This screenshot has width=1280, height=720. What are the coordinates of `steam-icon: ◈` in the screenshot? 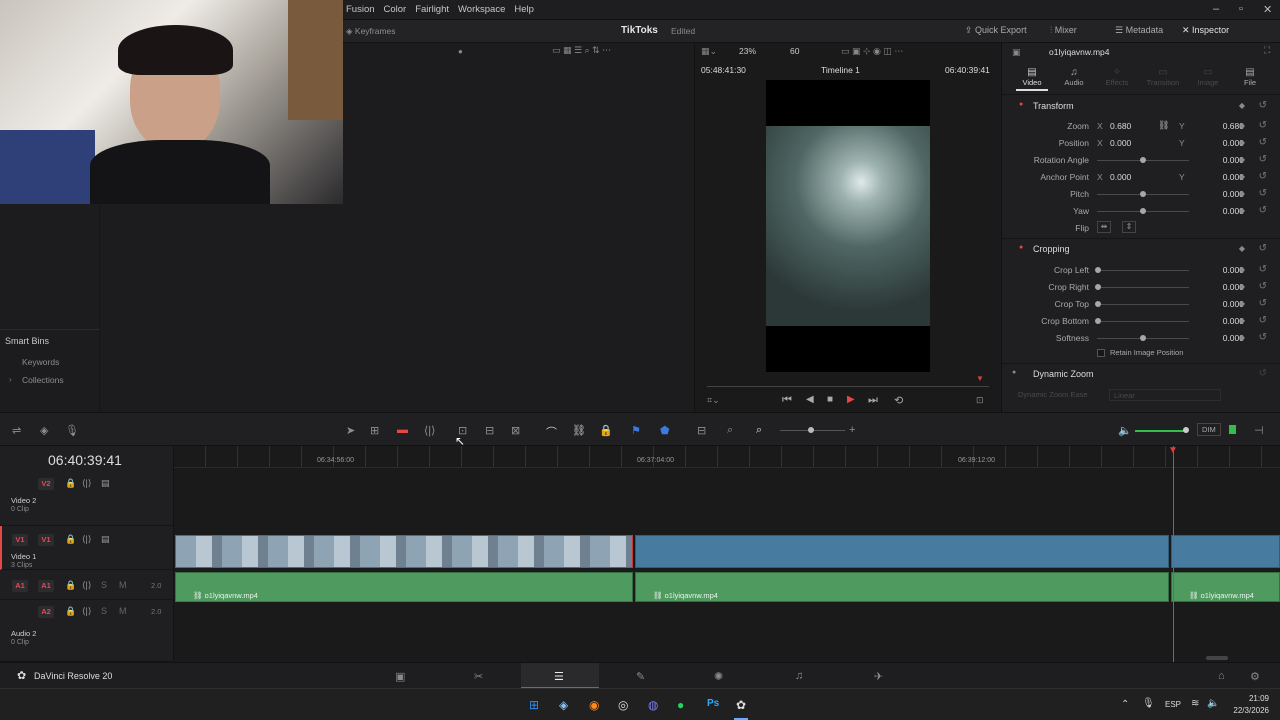 It's located at (563, 705).